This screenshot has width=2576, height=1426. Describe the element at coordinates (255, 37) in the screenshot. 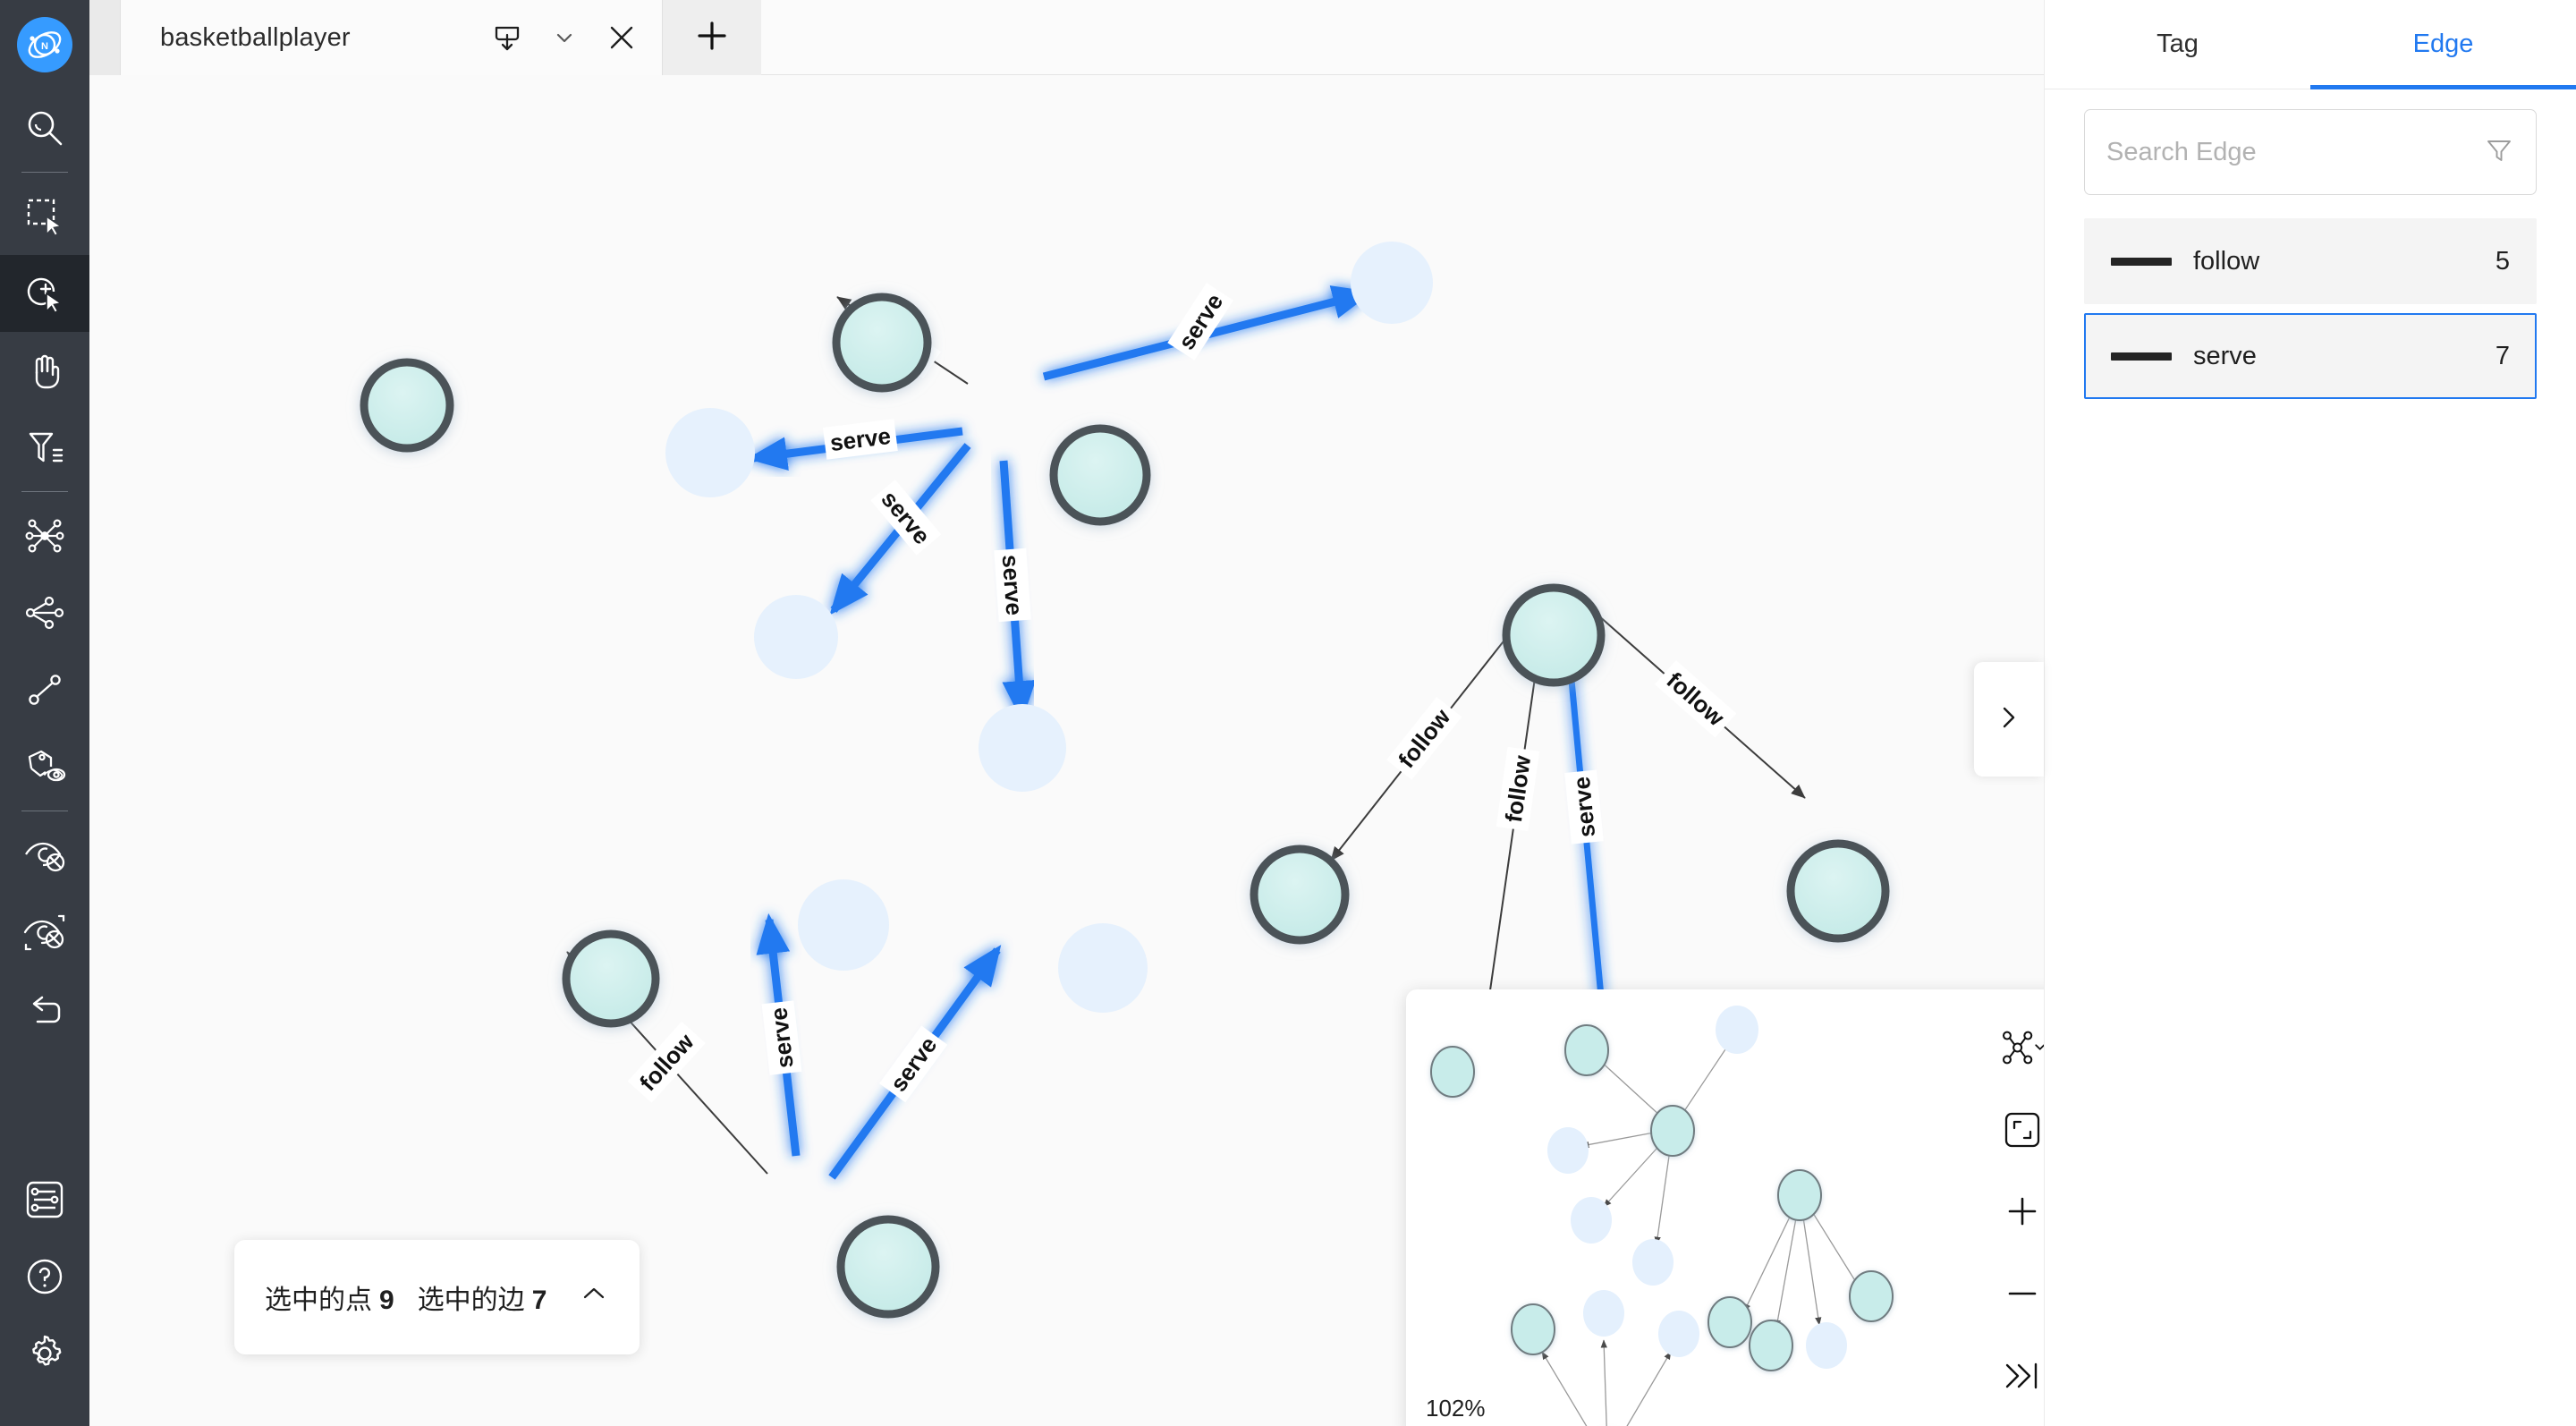

I see `tab-title: basketballplayer` at that location.